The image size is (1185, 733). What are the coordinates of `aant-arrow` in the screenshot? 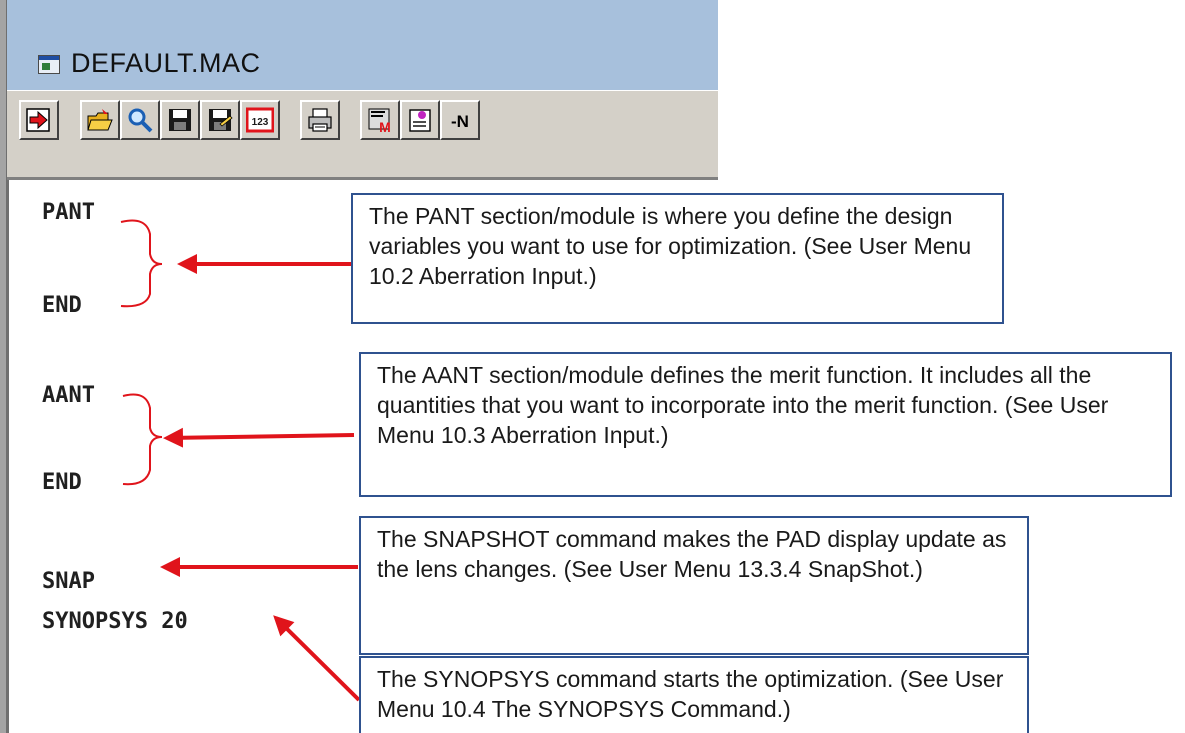 It's located at (259, 437).